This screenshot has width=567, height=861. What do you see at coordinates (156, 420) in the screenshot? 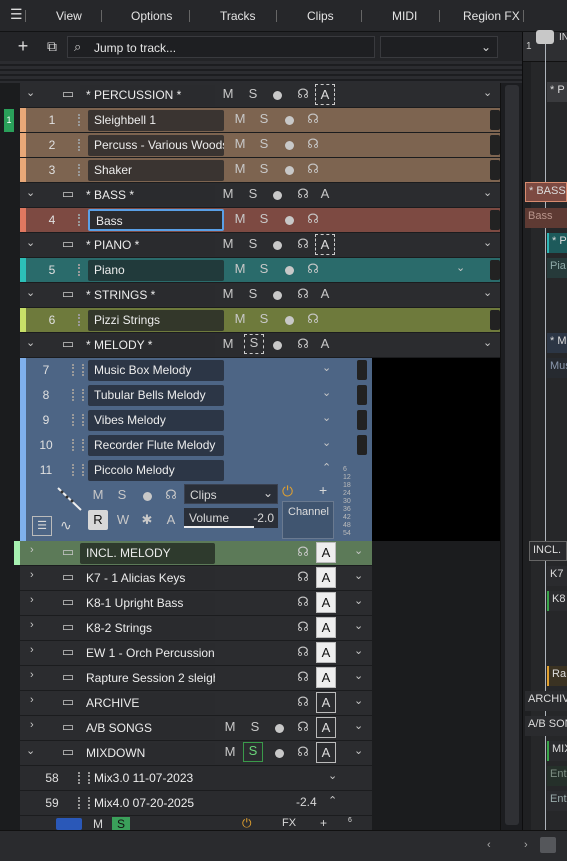
I see `track-name: Vibes Melody` at bounding box center [156, 420].